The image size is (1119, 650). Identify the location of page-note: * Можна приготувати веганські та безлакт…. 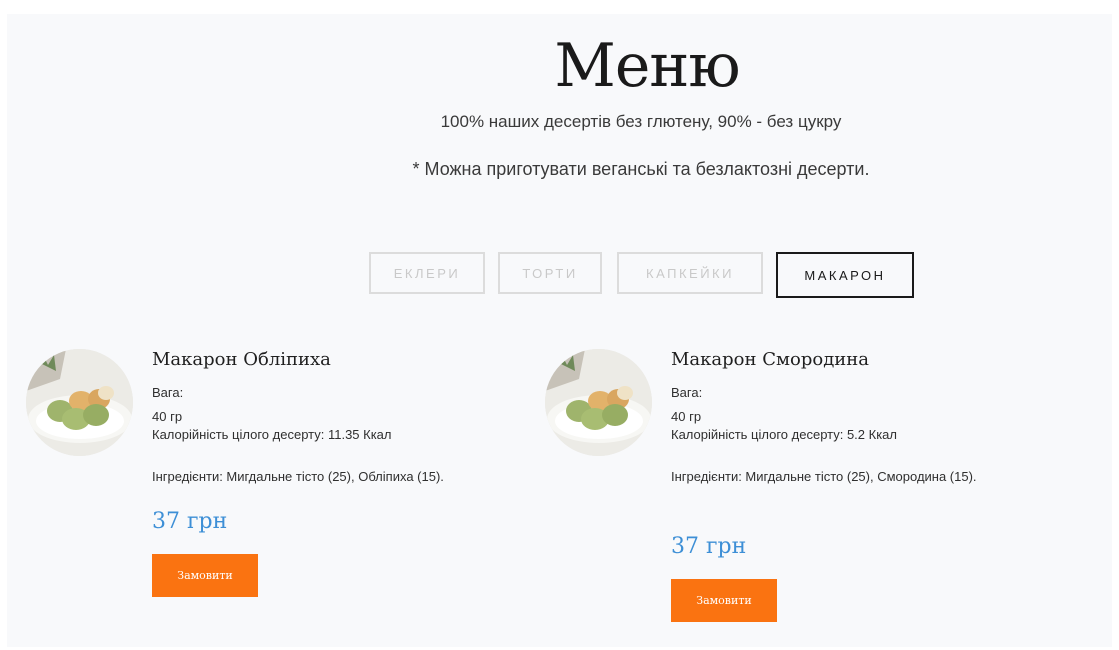
(641, 169).